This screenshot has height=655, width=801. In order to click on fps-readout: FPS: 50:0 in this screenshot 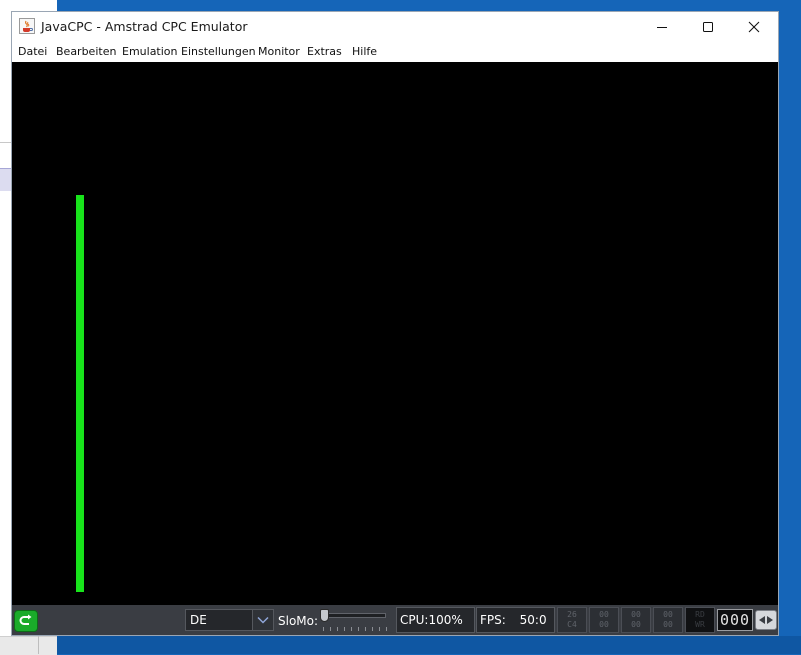, I will do `click(515, 620)`.